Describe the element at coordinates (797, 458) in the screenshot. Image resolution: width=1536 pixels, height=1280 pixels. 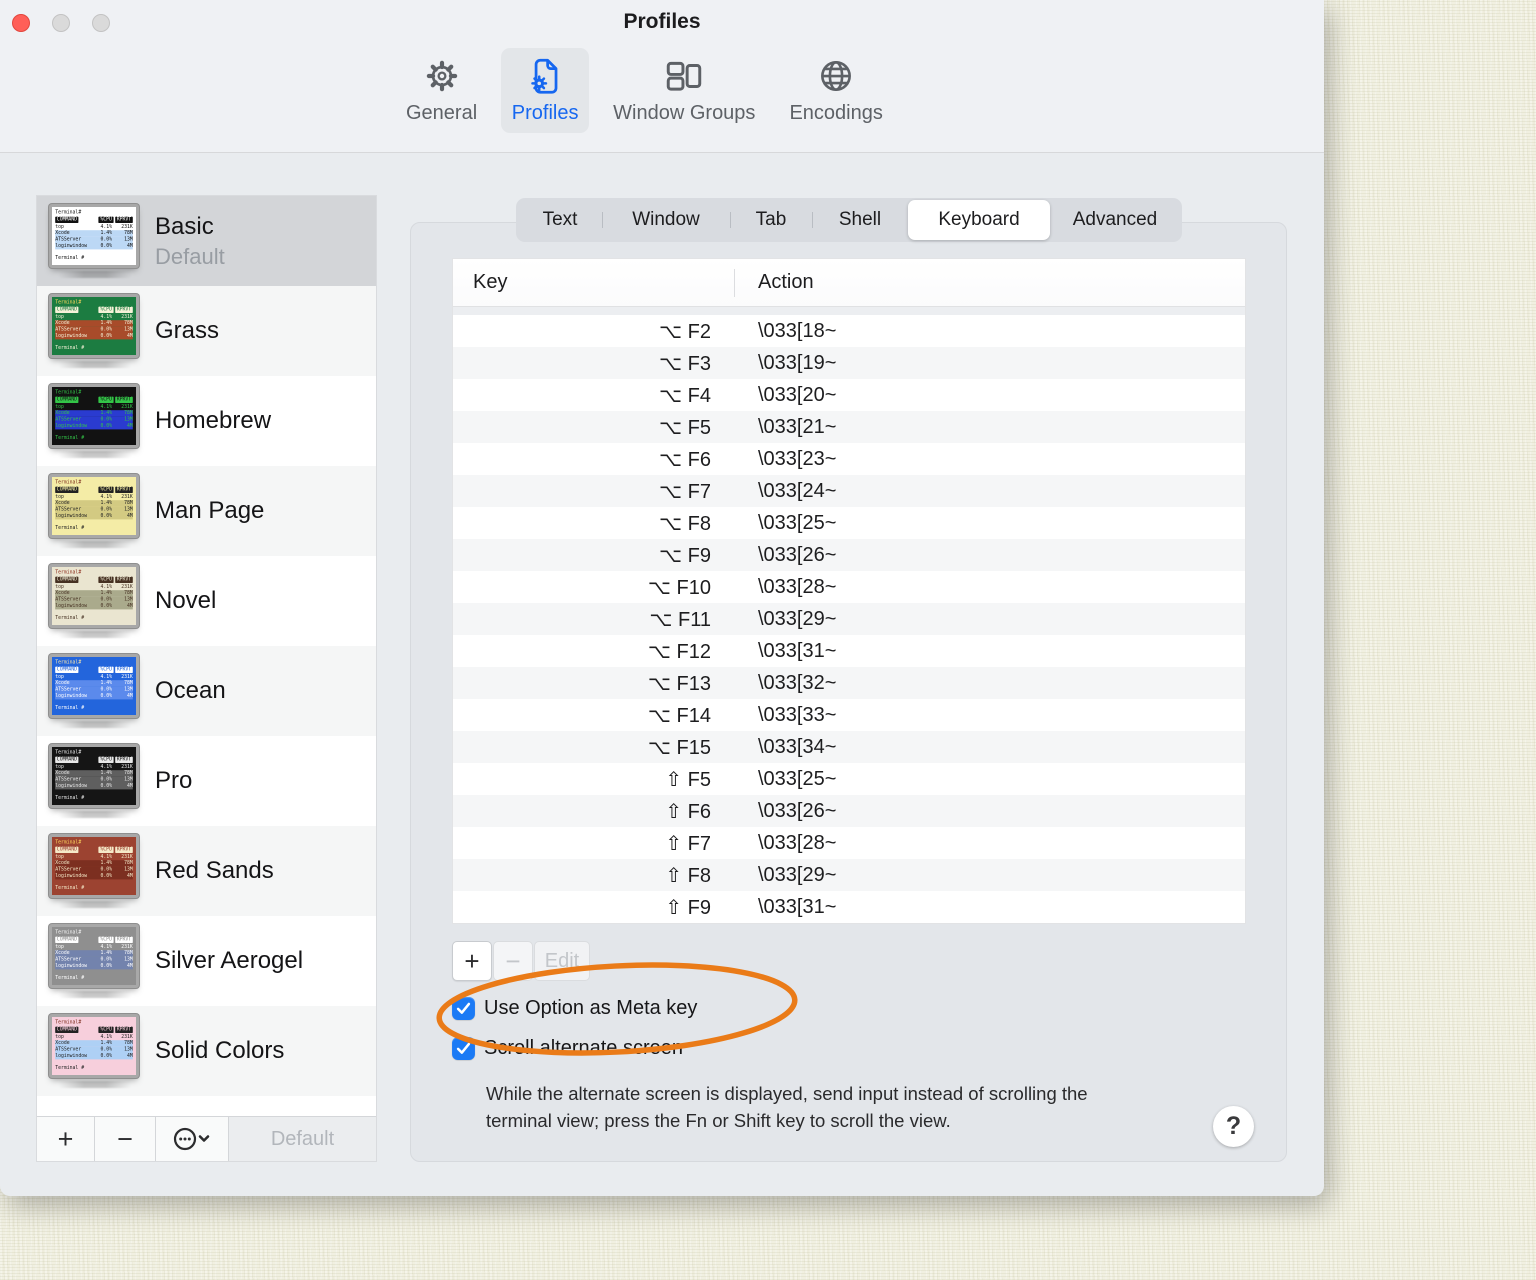
I see `action-cell: \033[23~` at that location.